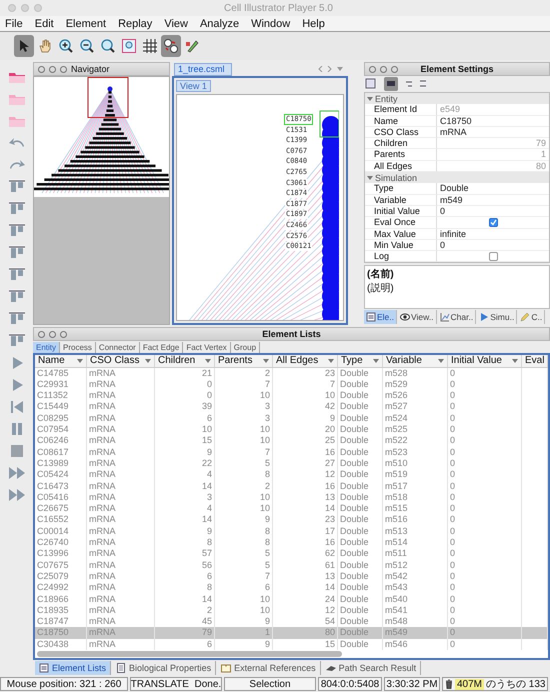 This screenshot has height=692, width=550. What do you see at coordinates (14, 24) in the screenshot?
I see `menu-item: File` at bounding box center [14, 24].